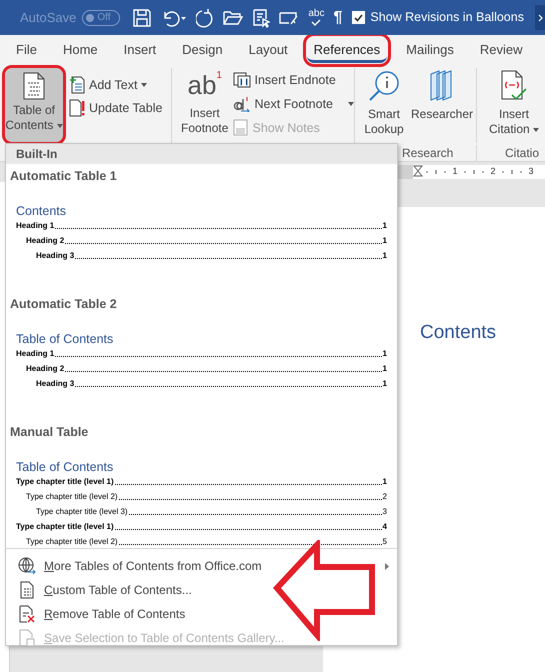  What do you see at coordinates (458, 332) in the screenshot?
I see `page-heading: Contents` at bounding box center [458, 332].